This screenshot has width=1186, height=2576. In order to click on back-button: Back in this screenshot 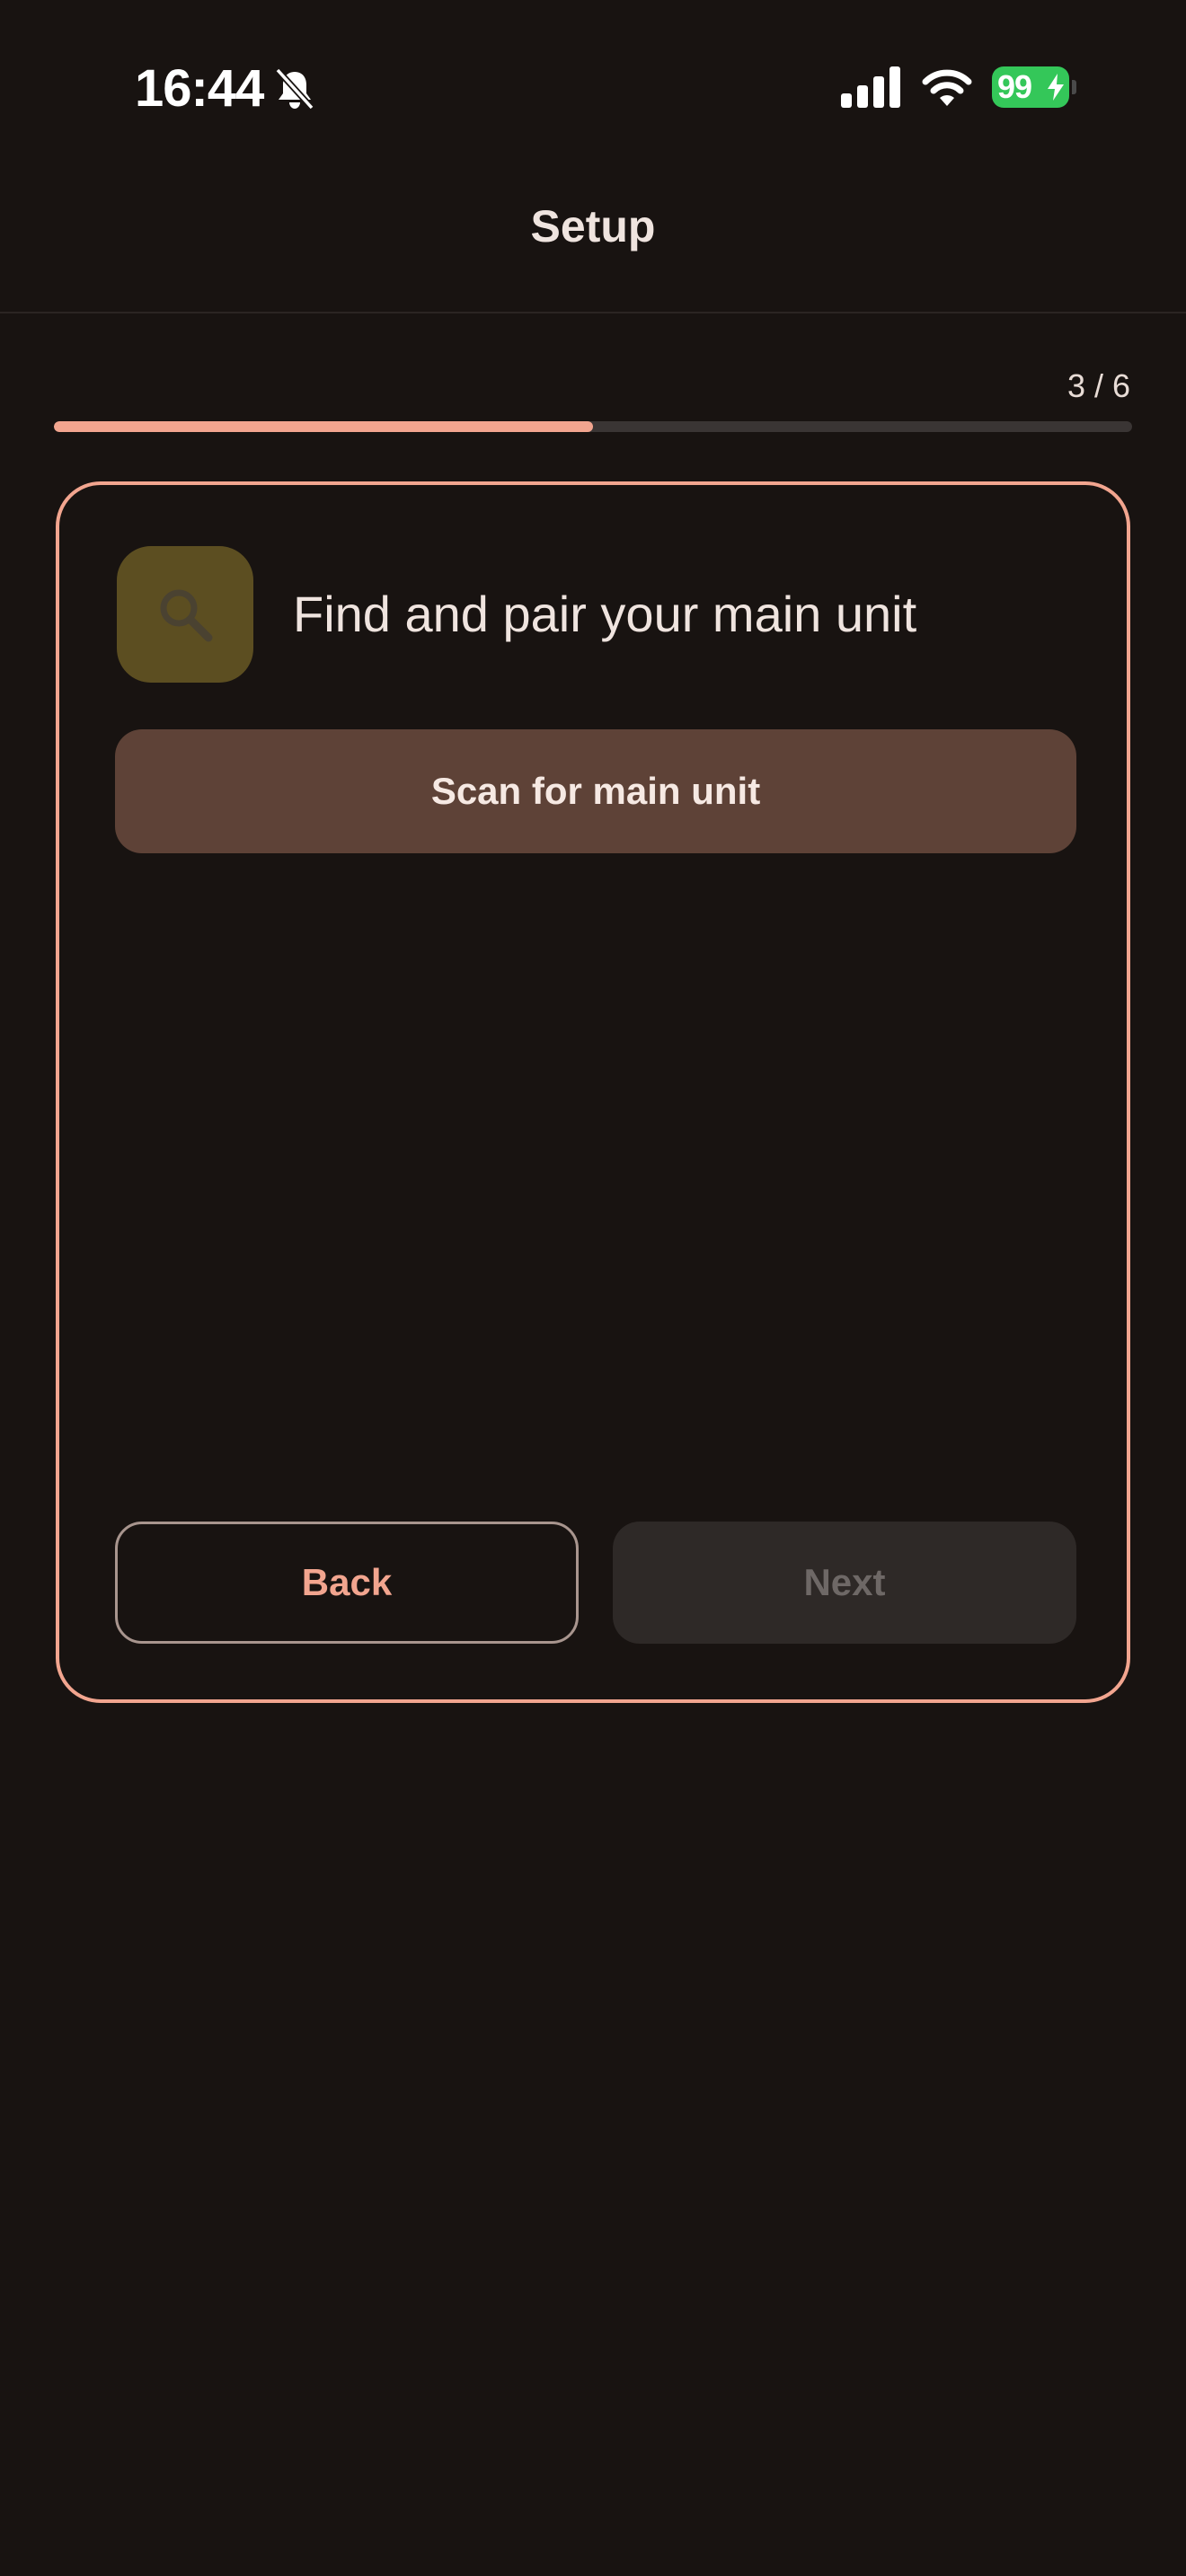, I will do `click(347, 1583)`.